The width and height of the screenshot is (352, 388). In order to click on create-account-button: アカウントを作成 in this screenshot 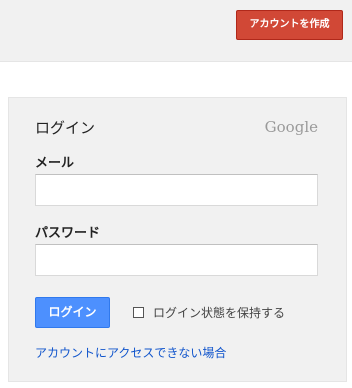, I will do `click(289, 25)`.